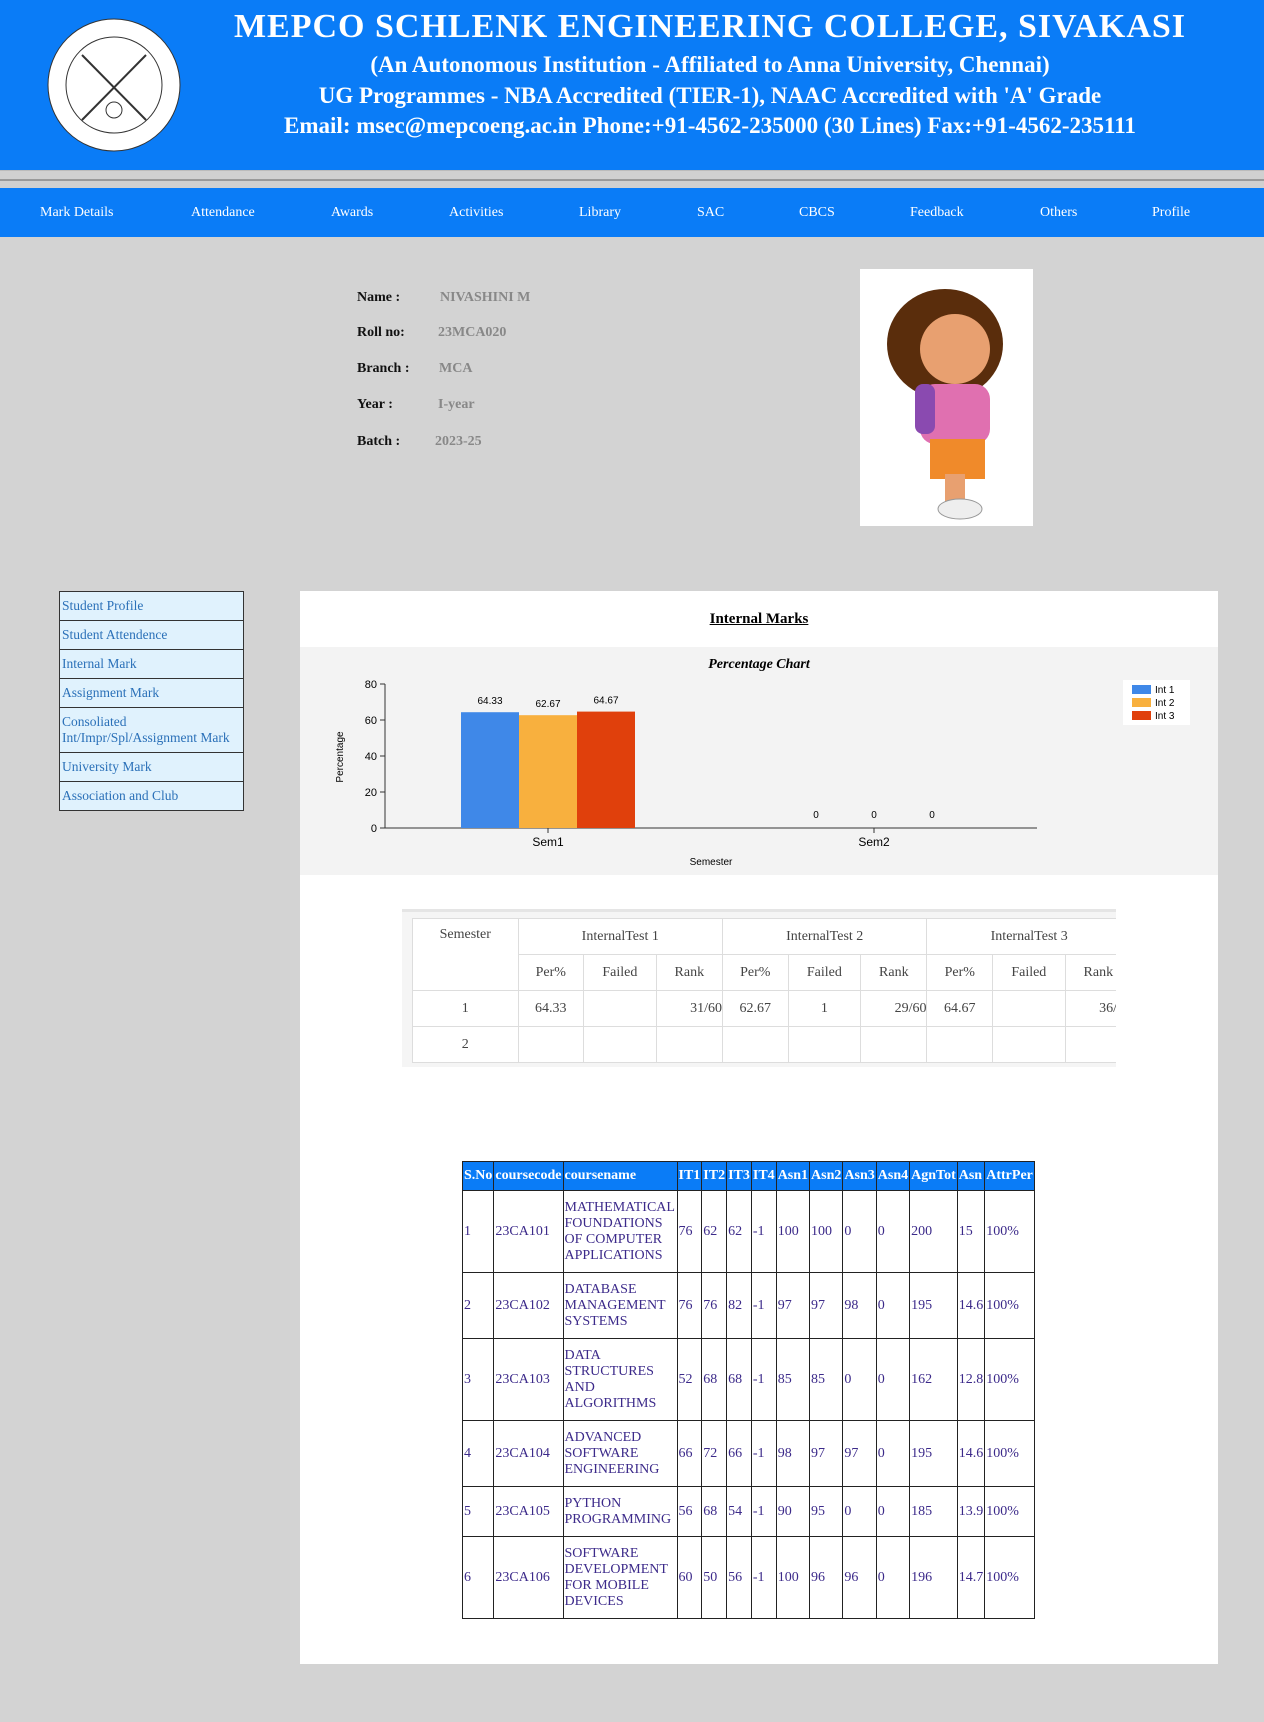 The image size is (1264, 1722). What do you see at coordinates (548, 842) in the screenshot?
I see `x-tick-label: Sem1` at bounding box center [548, 842].